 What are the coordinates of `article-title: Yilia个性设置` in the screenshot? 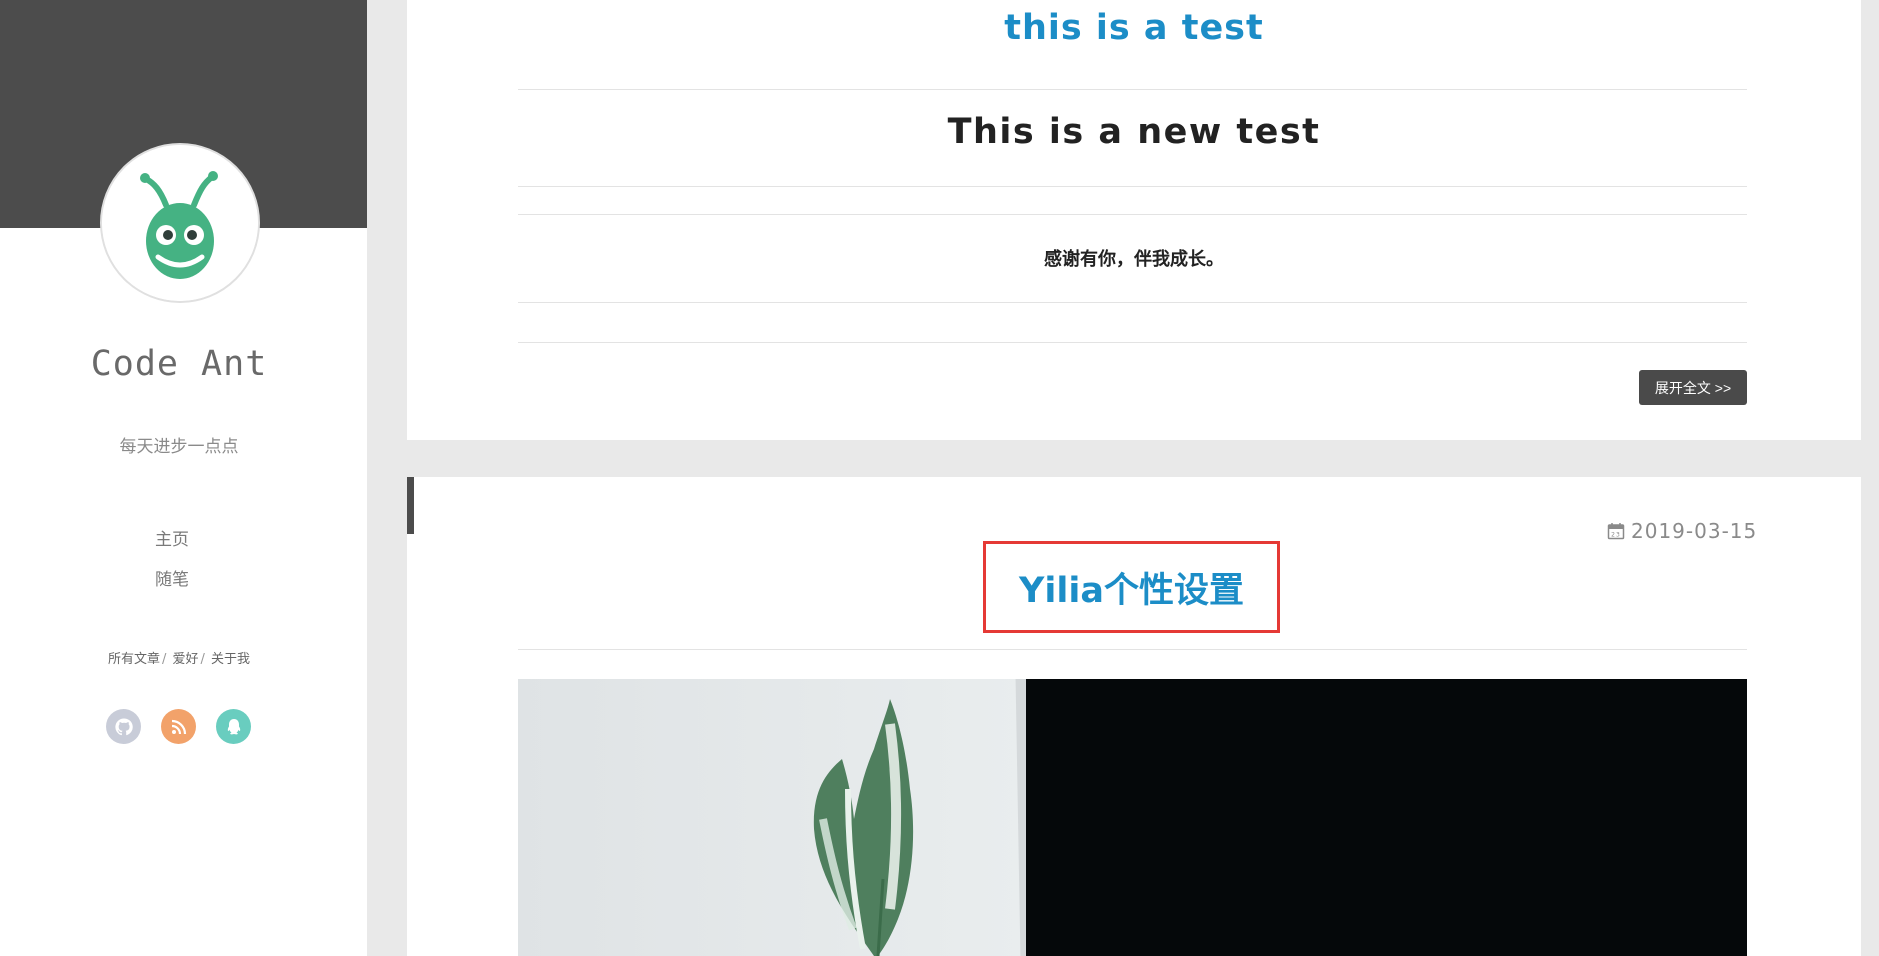 It's located at (1131, 587).